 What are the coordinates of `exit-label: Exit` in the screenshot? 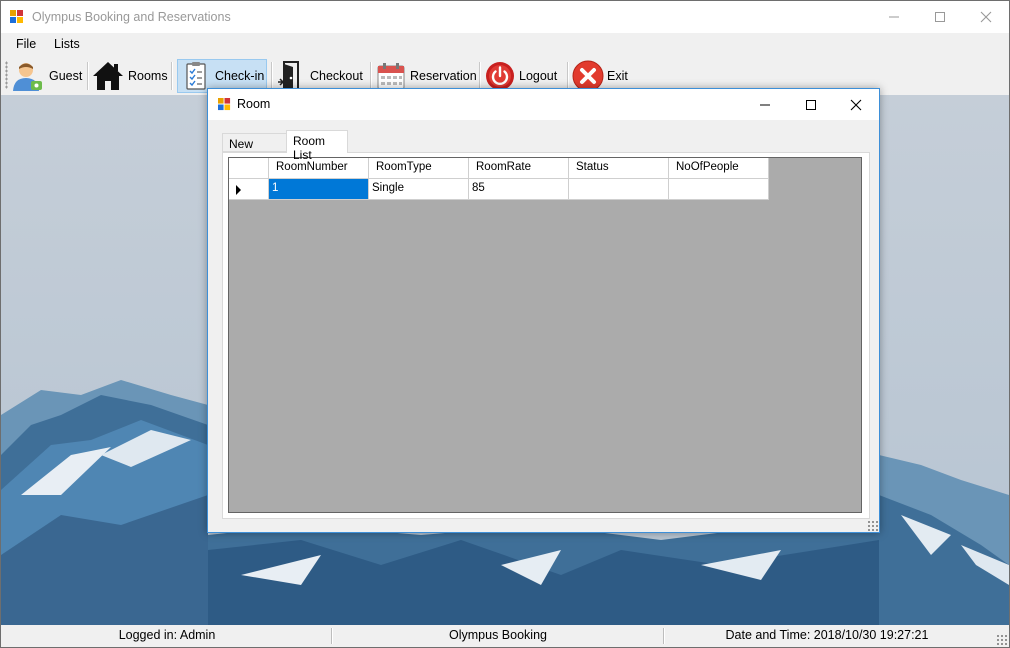 It's located at (617, 76).